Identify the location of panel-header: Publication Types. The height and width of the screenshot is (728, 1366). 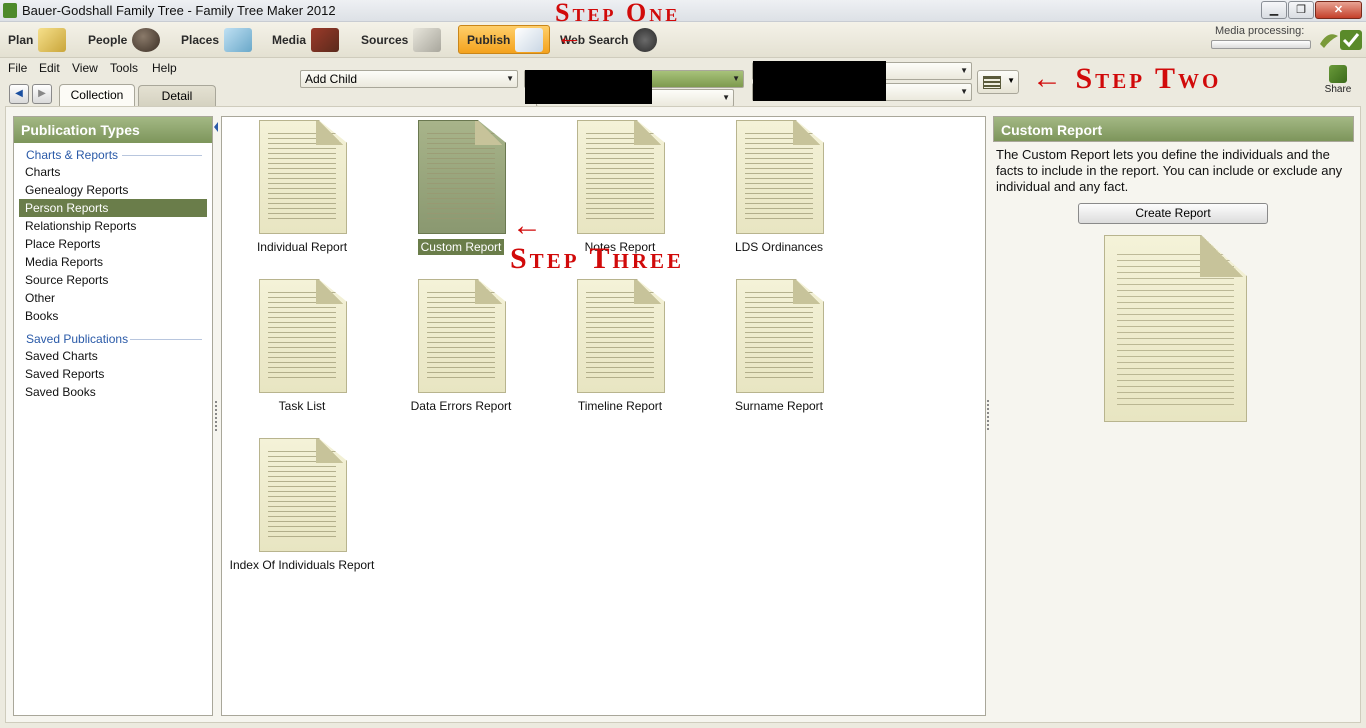
(113, 130).